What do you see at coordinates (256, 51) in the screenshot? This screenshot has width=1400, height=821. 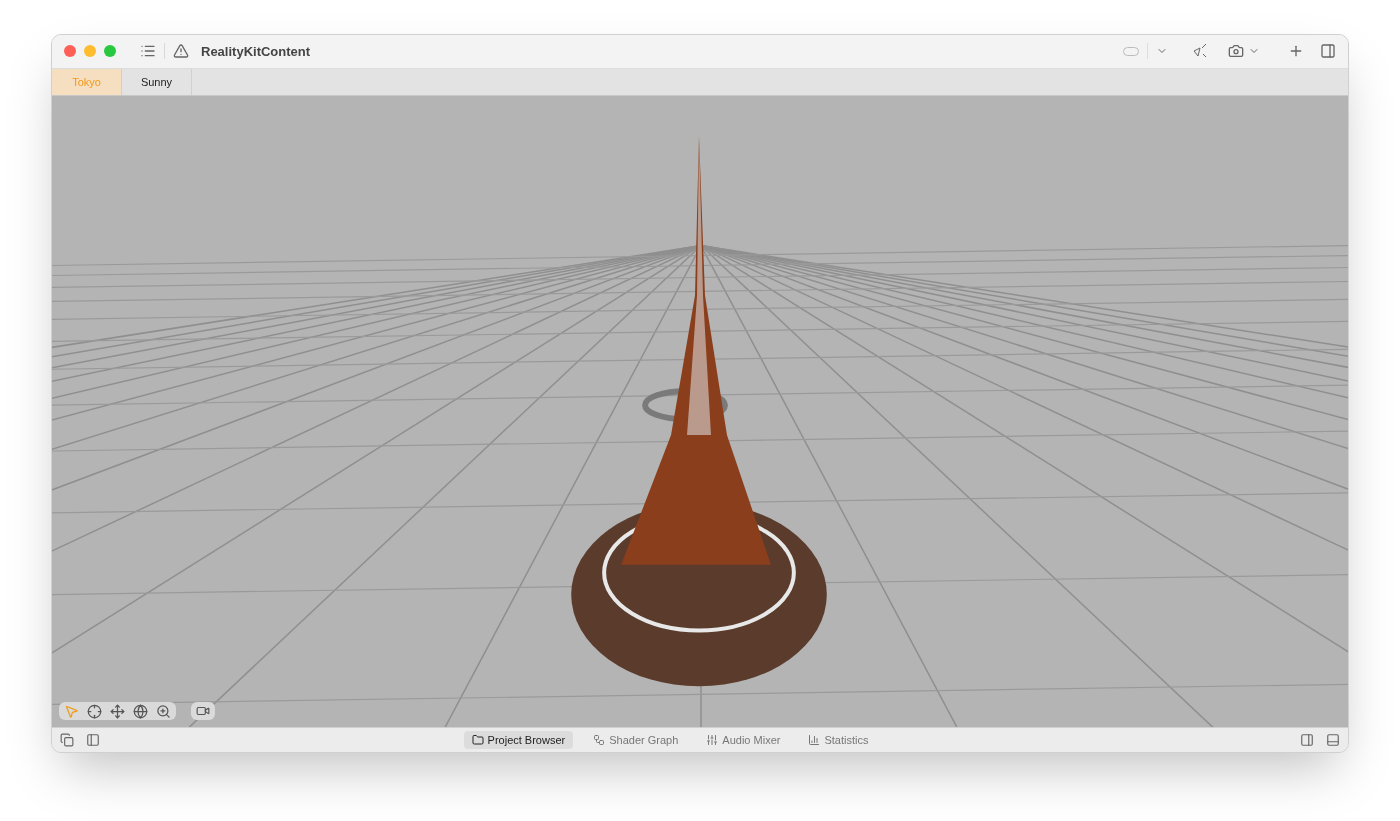 I see `window-title: RealityKitContent` at bounding box center [256, 51].